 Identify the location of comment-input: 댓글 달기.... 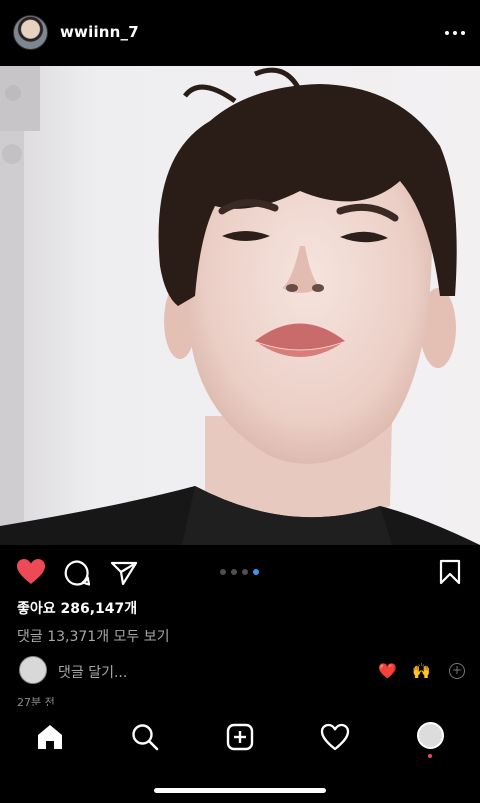
(92, 672).